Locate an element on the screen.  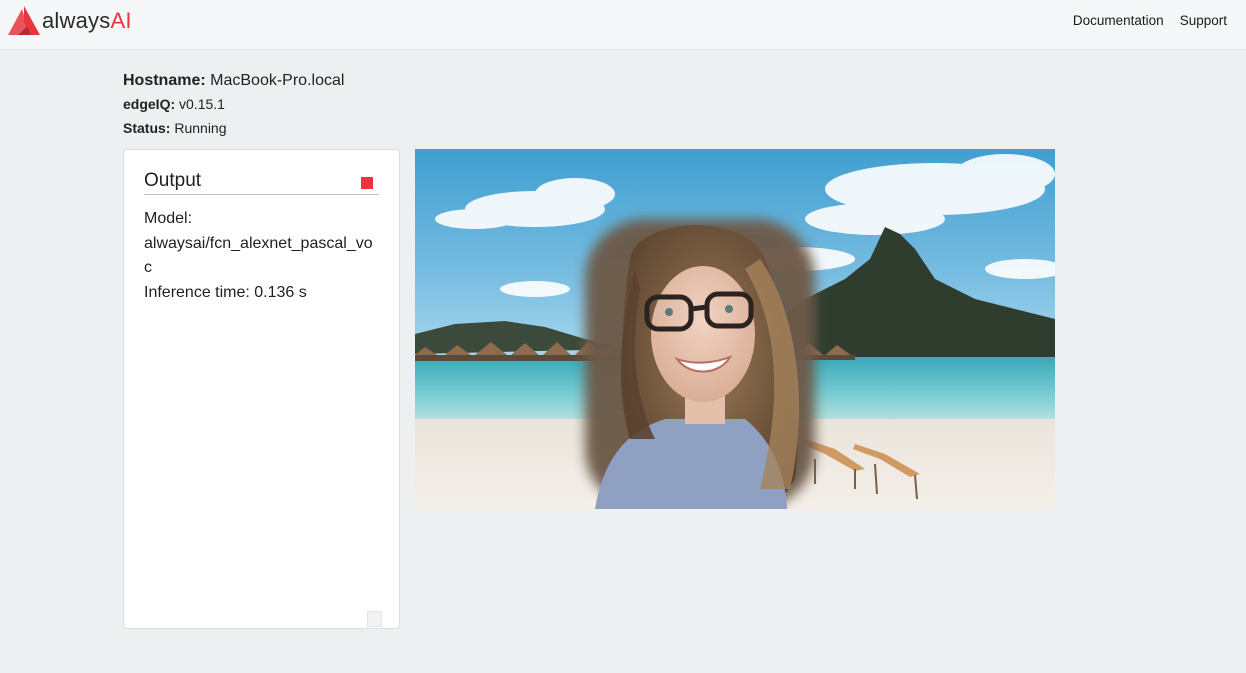
hostname-value: MacBook-Pro.local is located at coordinates (277, 80).